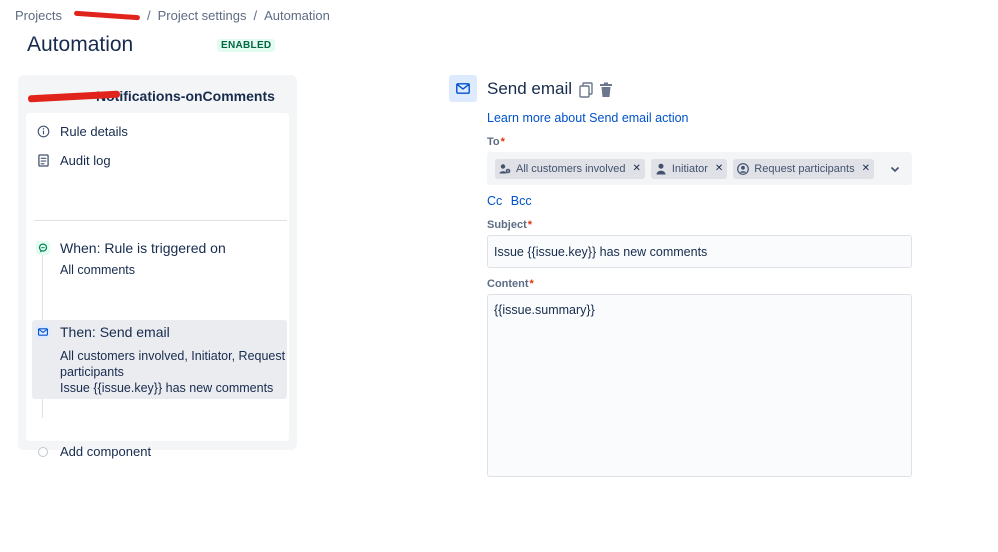 This screenshot has width=998, height=552. What do you see at coordinates (43, 248) in the screenshot?
I see `comment-icon` at bounding box center [43, 248].